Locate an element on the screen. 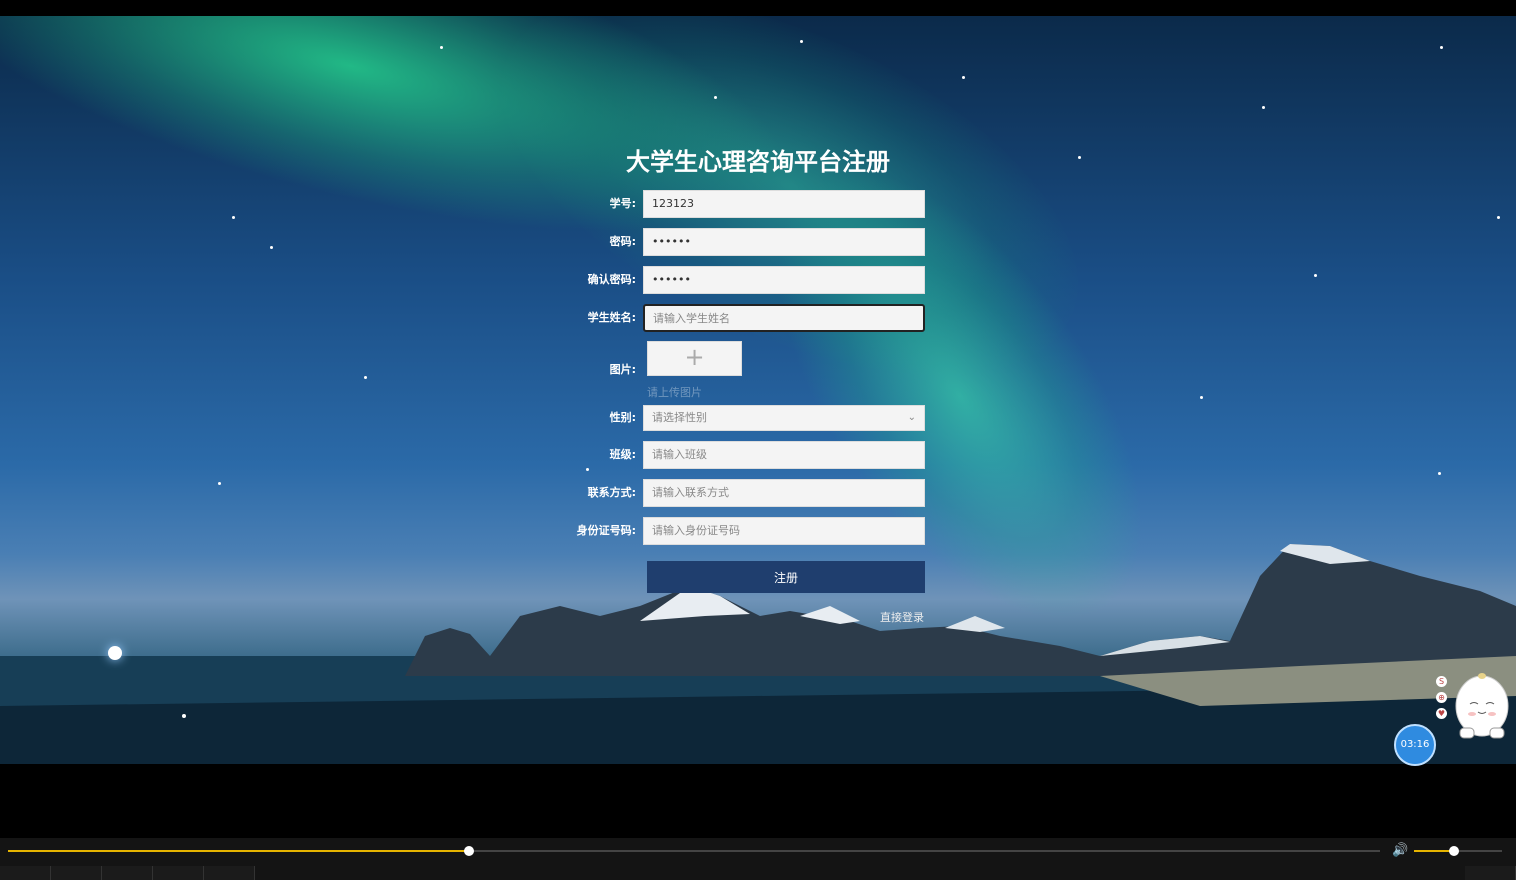  progress-track is located at coordinates (694, 851).